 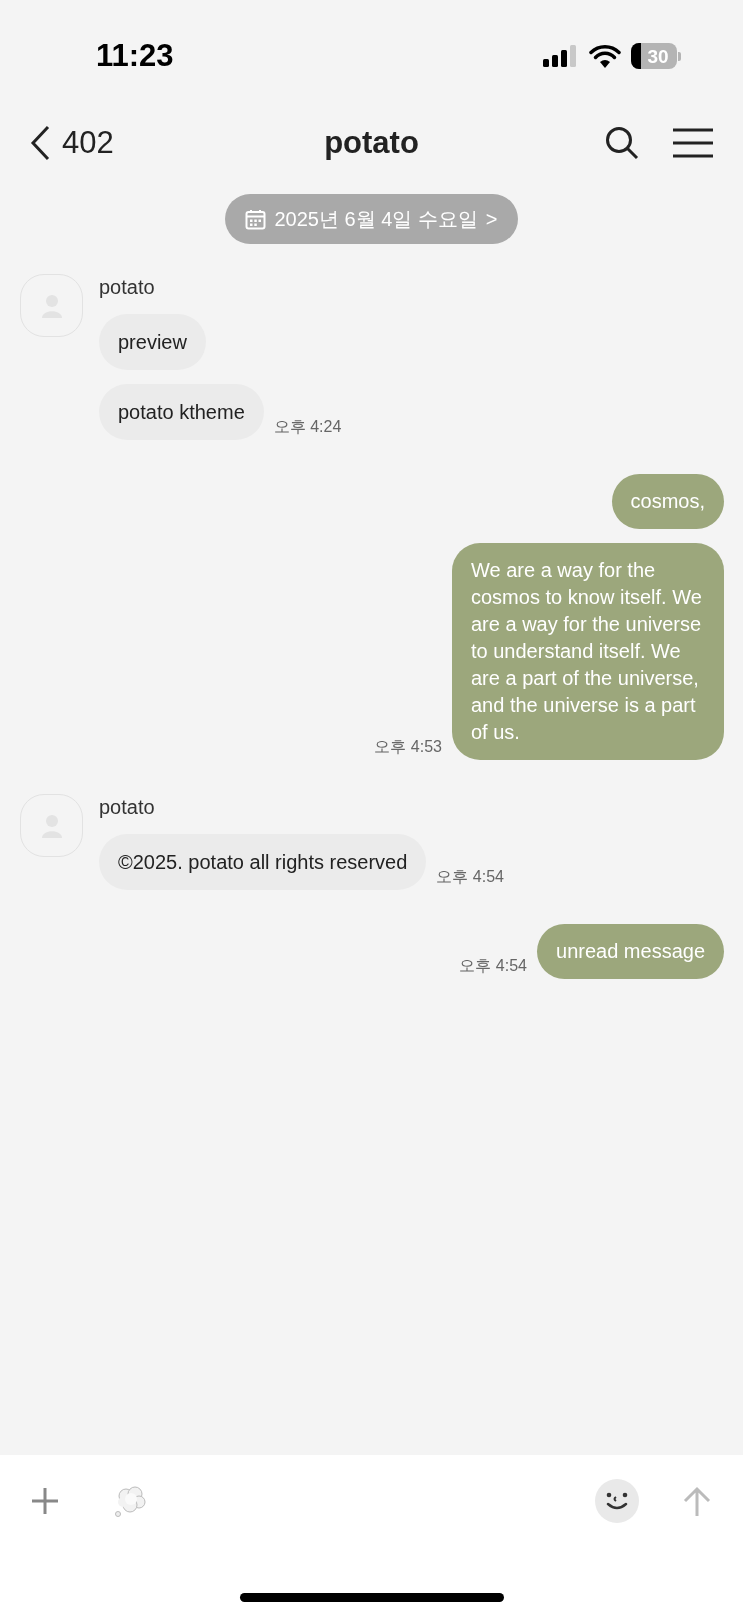 I want to click on plus-icon, so click(x=45, y=1501).